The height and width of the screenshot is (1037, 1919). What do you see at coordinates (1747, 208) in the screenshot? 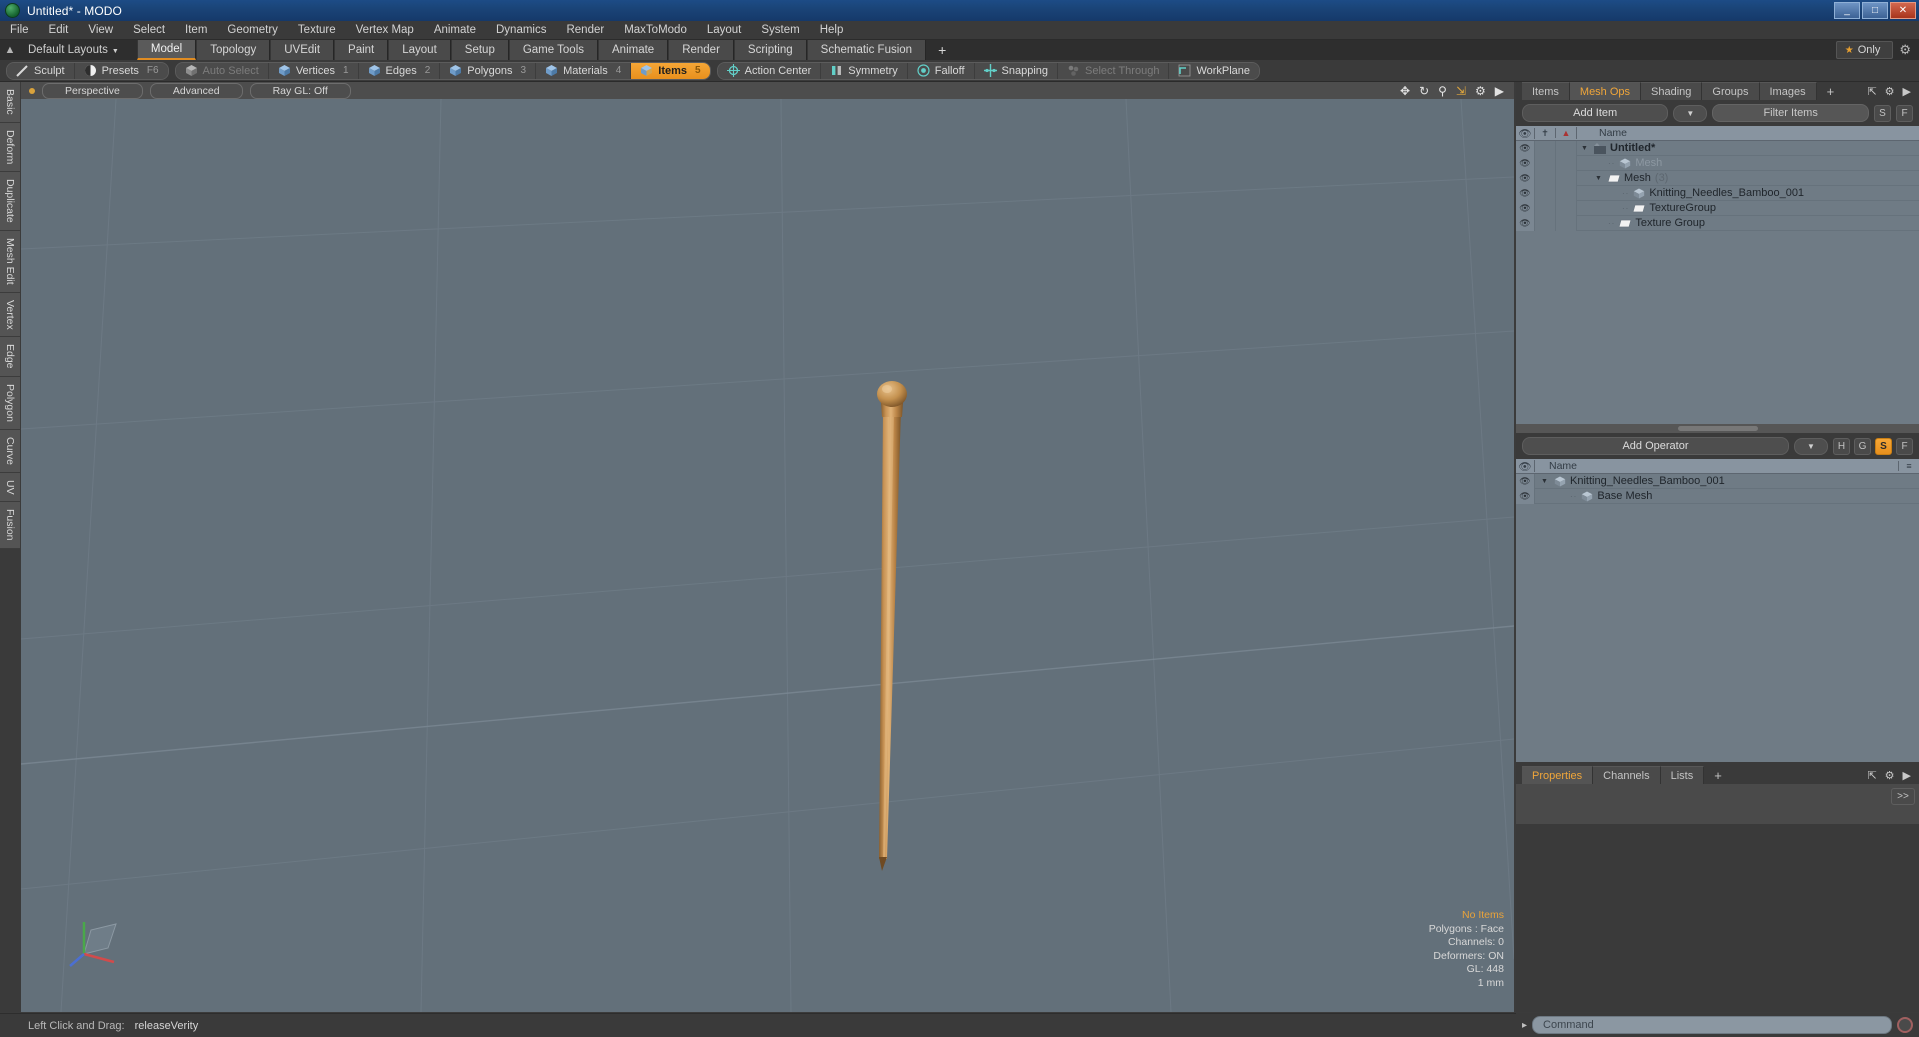
I see `item-row-label: ·· TextureGroup` at bounding box center [1747, 208].